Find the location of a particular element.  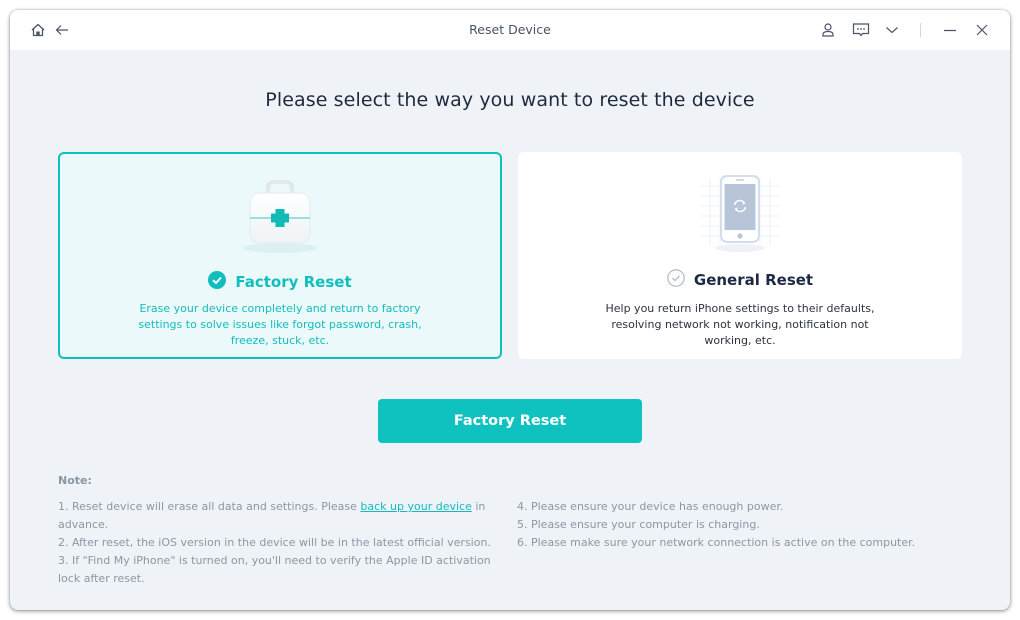

note-label: Note: is located at coordinates (75, 480).